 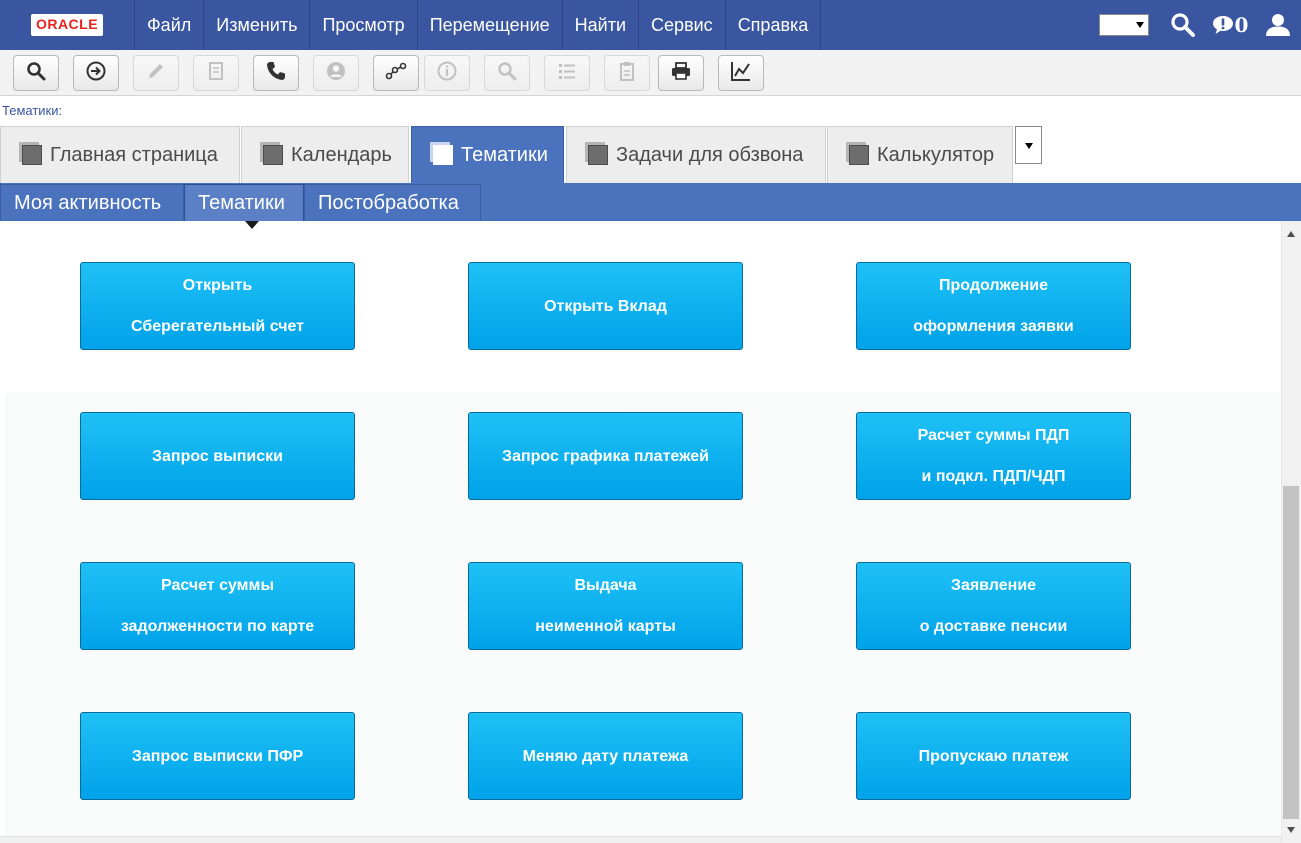 I want to click on workflow-icon, so click(x=396, y=73).